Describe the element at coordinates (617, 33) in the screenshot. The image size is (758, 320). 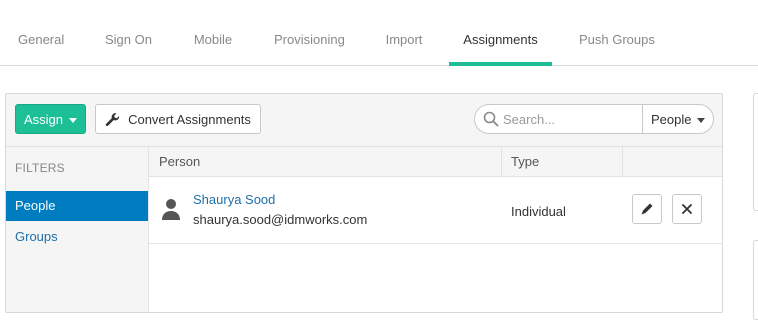
I see `tab-push-groups: Push Groups` at that location.